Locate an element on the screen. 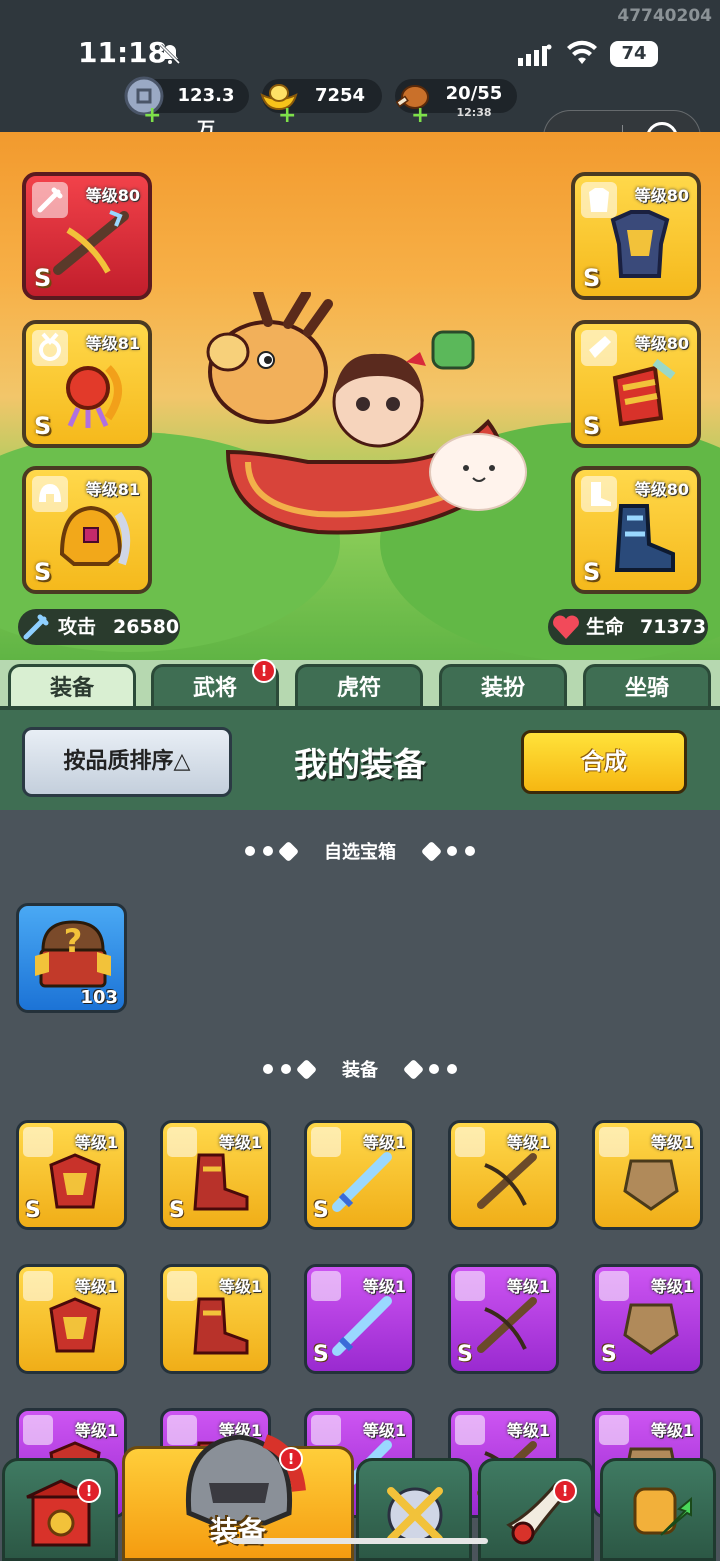 This screenshot has width=720, height=1561. stamina-resource: + 20/55 12:38 is located at coordinates (456, 103).